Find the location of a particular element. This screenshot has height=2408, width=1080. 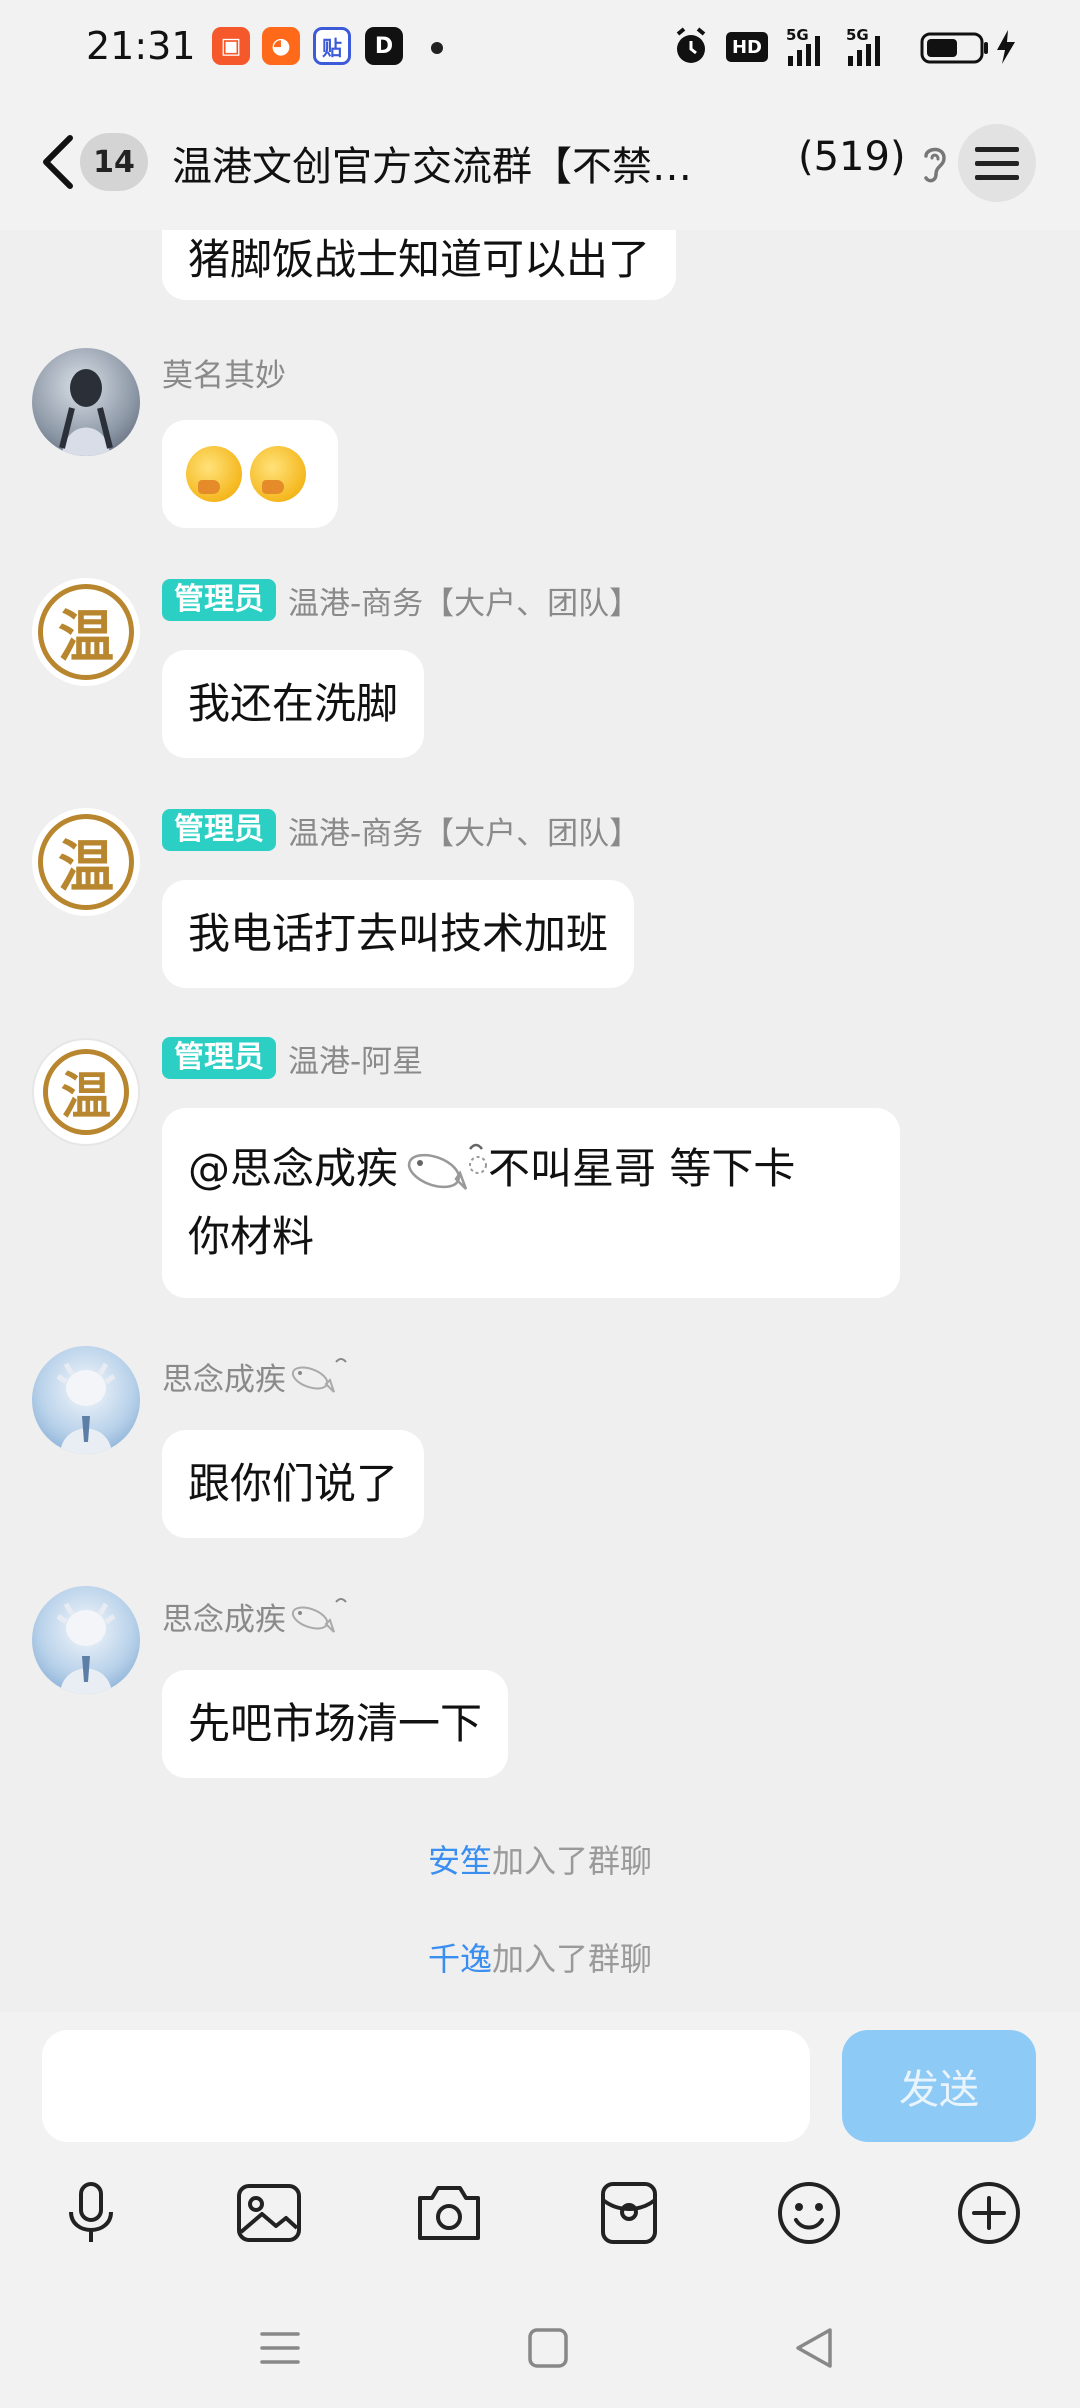

sender-line: 管理员 温港-阿星 is located at coordinates (292, 1058).